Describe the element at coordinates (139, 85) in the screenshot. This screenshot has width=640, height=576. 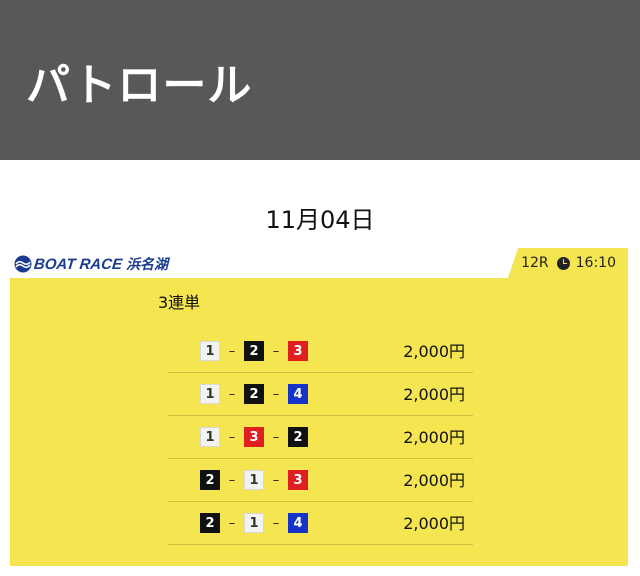
I see `page-title: パトロール` at that location.